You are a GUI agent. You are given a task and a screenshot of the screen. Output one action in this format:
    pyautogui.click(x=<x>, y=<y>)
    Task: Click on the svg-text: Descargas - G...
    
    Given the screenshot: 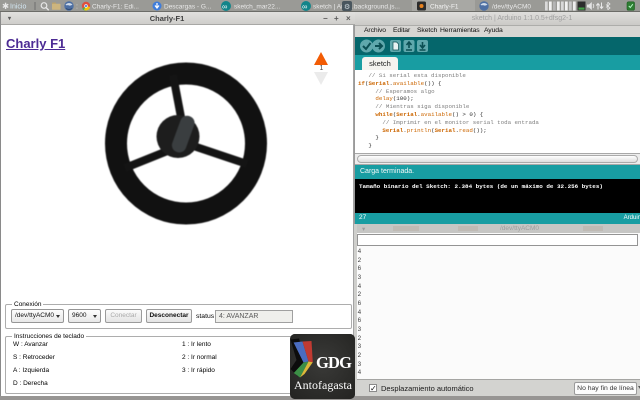 What is the action you would take?
    pyautogui.click(x=188, y=7)
    